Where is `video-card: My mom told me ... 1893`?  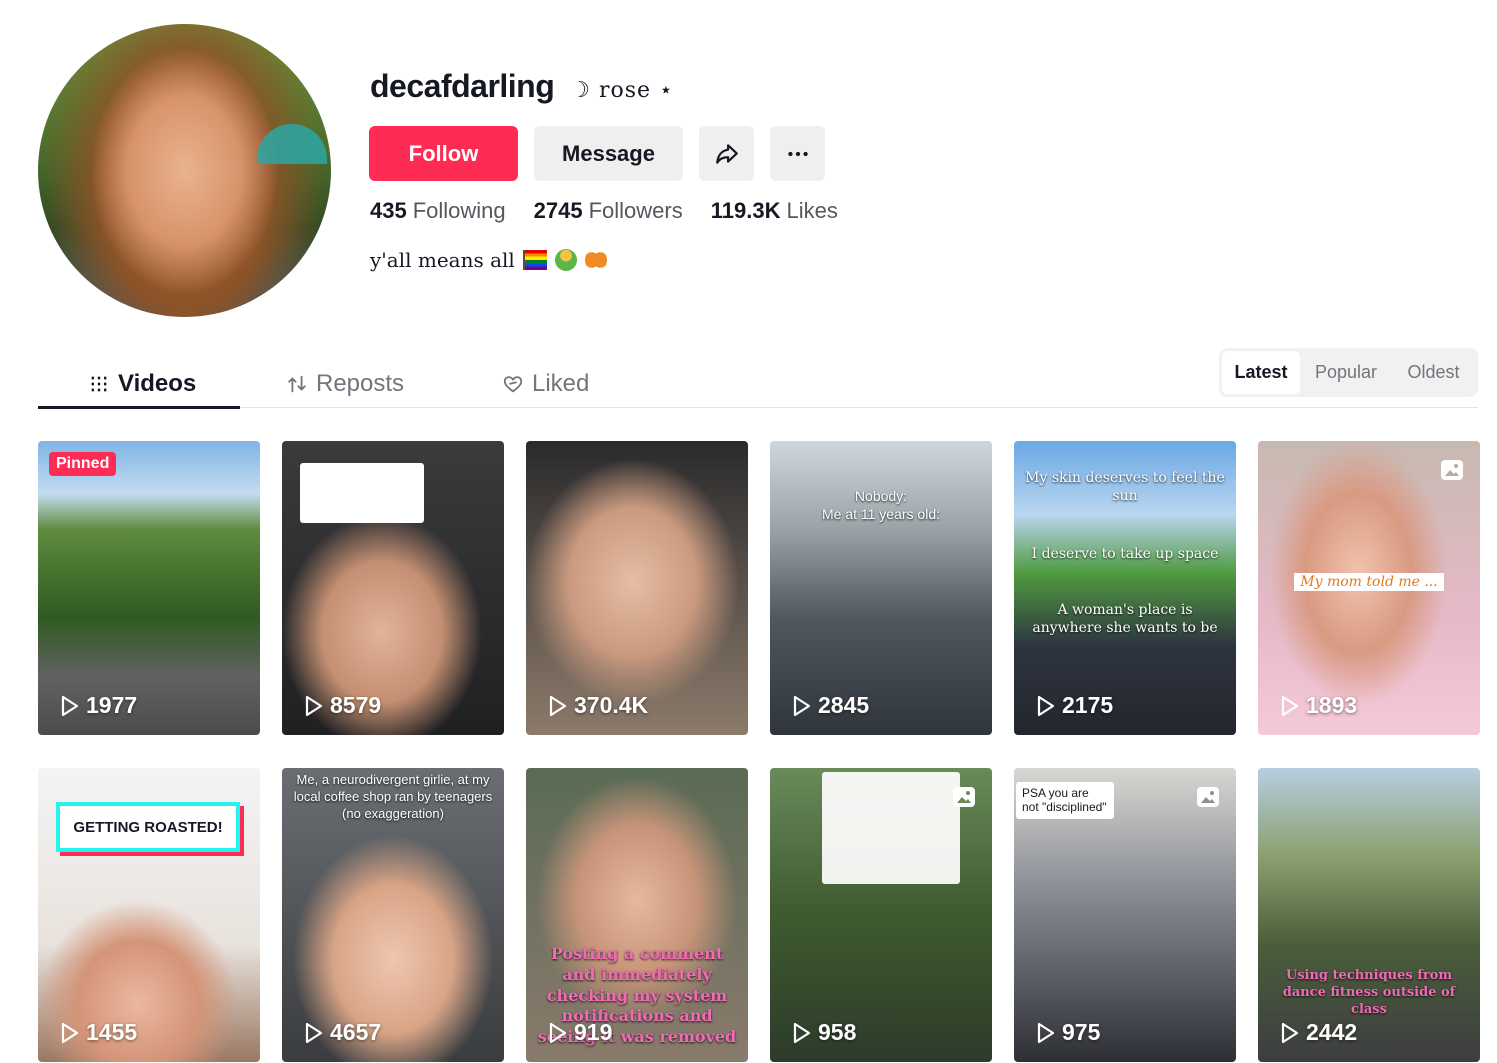
video-card: My mom told me ... 1893 is located at coordinates (1369, 588).